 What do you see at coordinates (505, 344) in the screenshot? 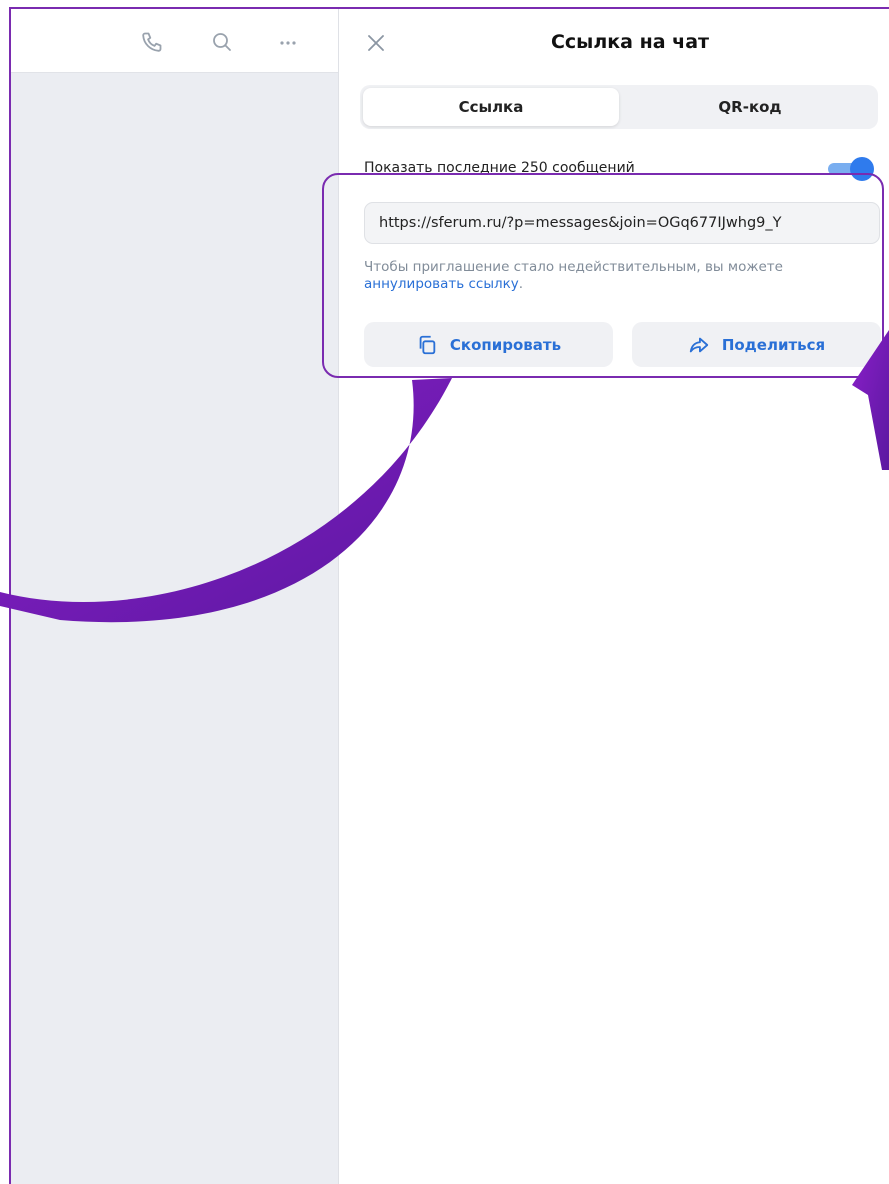
I see `copy-label: Скопировать` at bounding box center [505, 344].